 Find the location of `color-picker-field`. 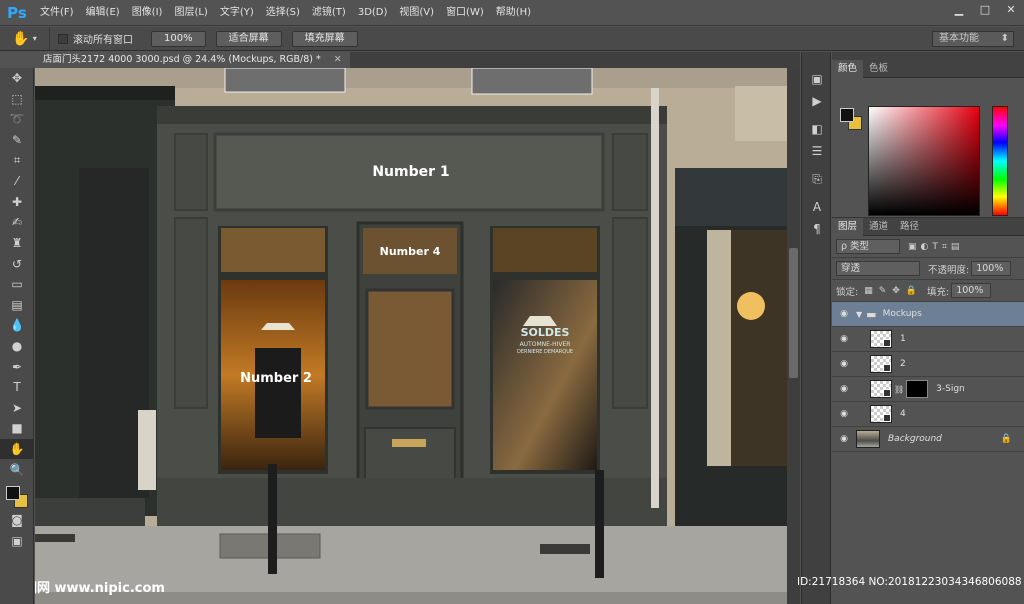

color-picker-field is located at coordinates (924, 161).